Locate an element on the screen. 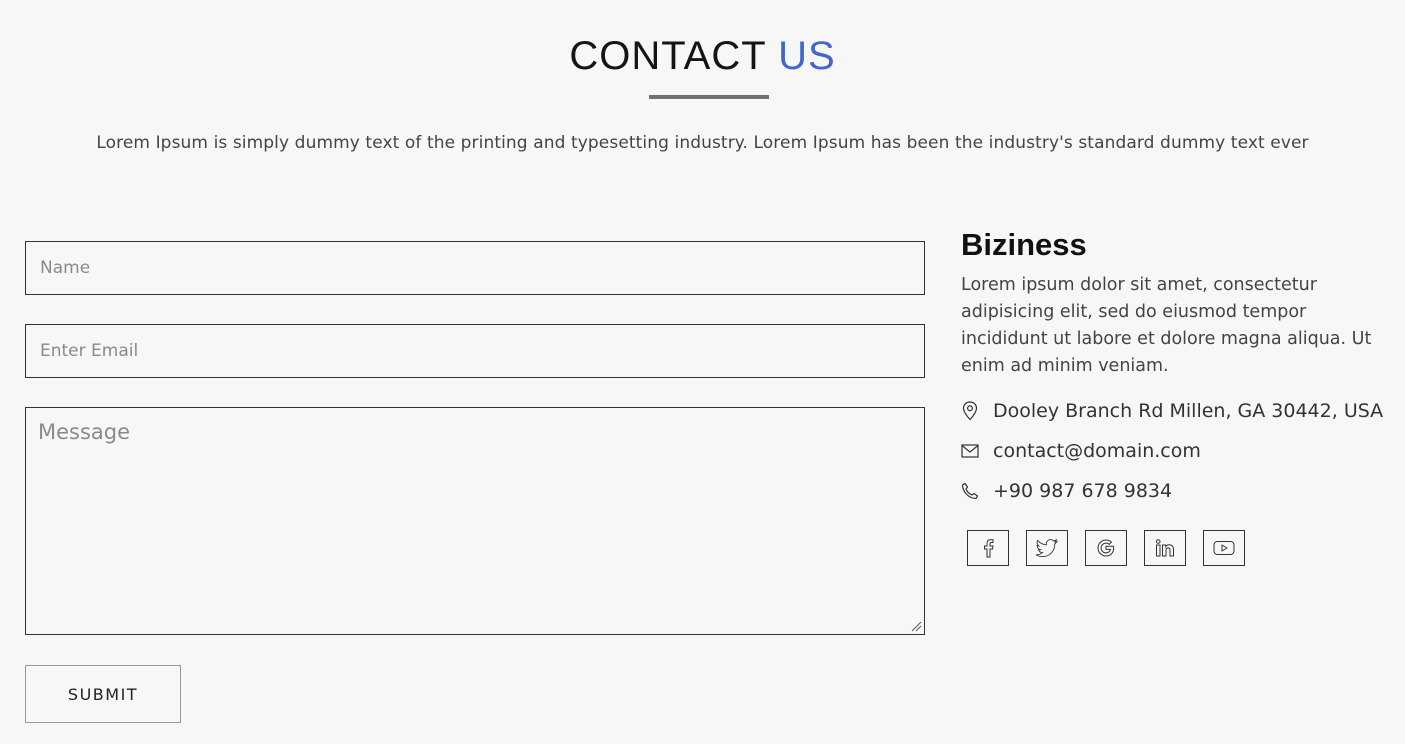 The image size is (1405, 744). title-divider is located at coordinates (709, 97).